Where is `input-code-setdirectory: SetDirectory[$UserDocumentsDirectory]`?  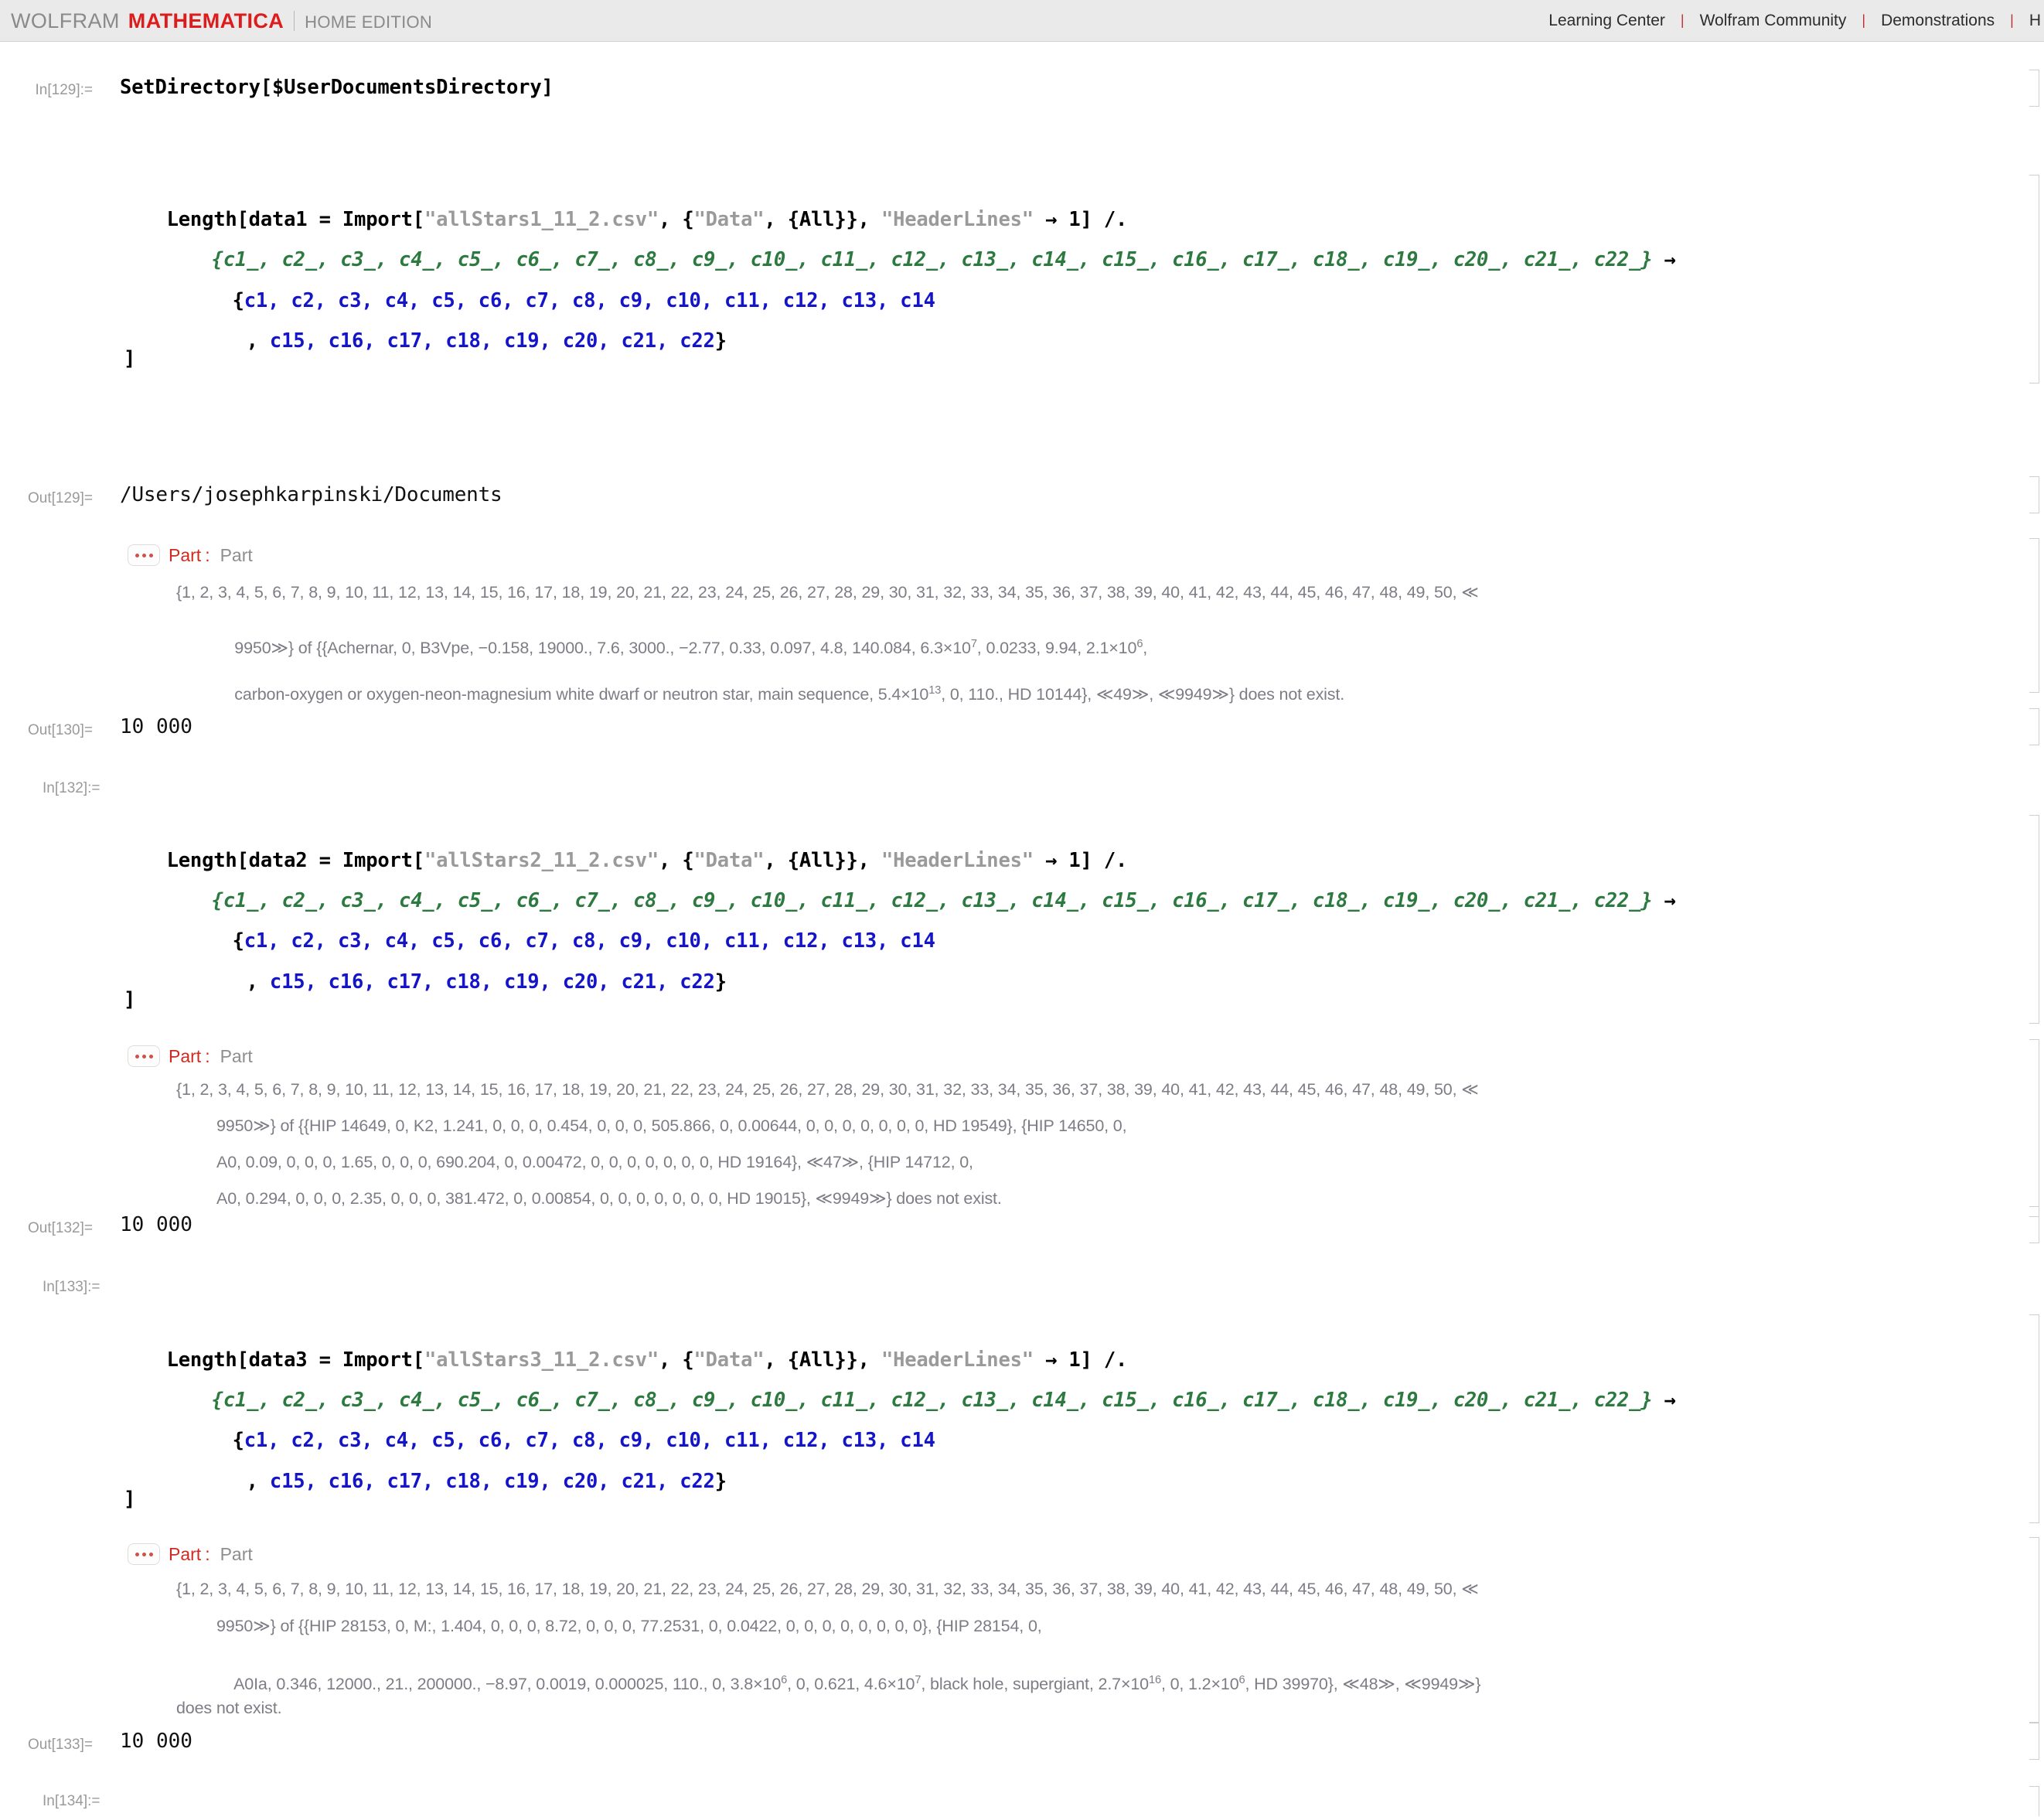 input-code-setdirectory: SetDirectory[$UserDocumentsDirectory] is located at coordinates (337, 87).